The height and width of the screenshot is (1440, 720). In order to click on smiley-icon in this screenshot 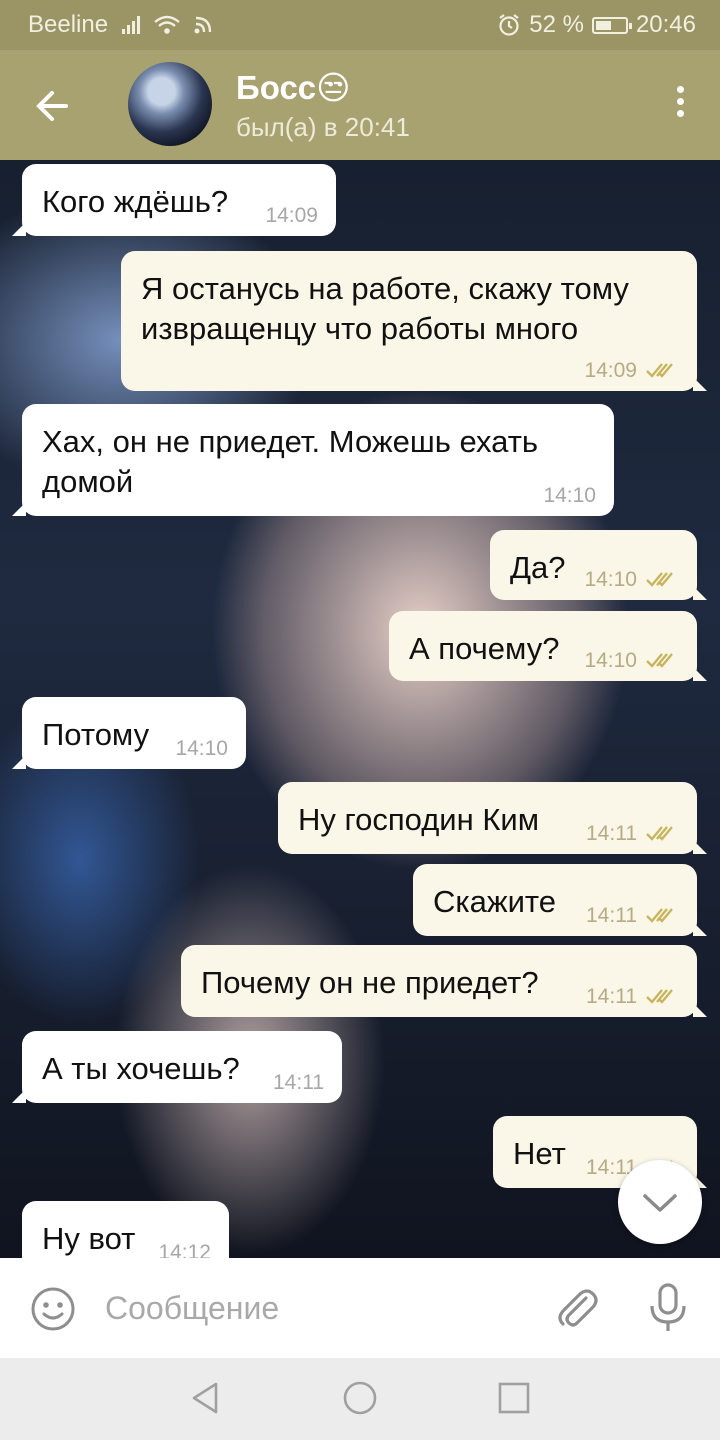, I will do `click(53, 1309)`.